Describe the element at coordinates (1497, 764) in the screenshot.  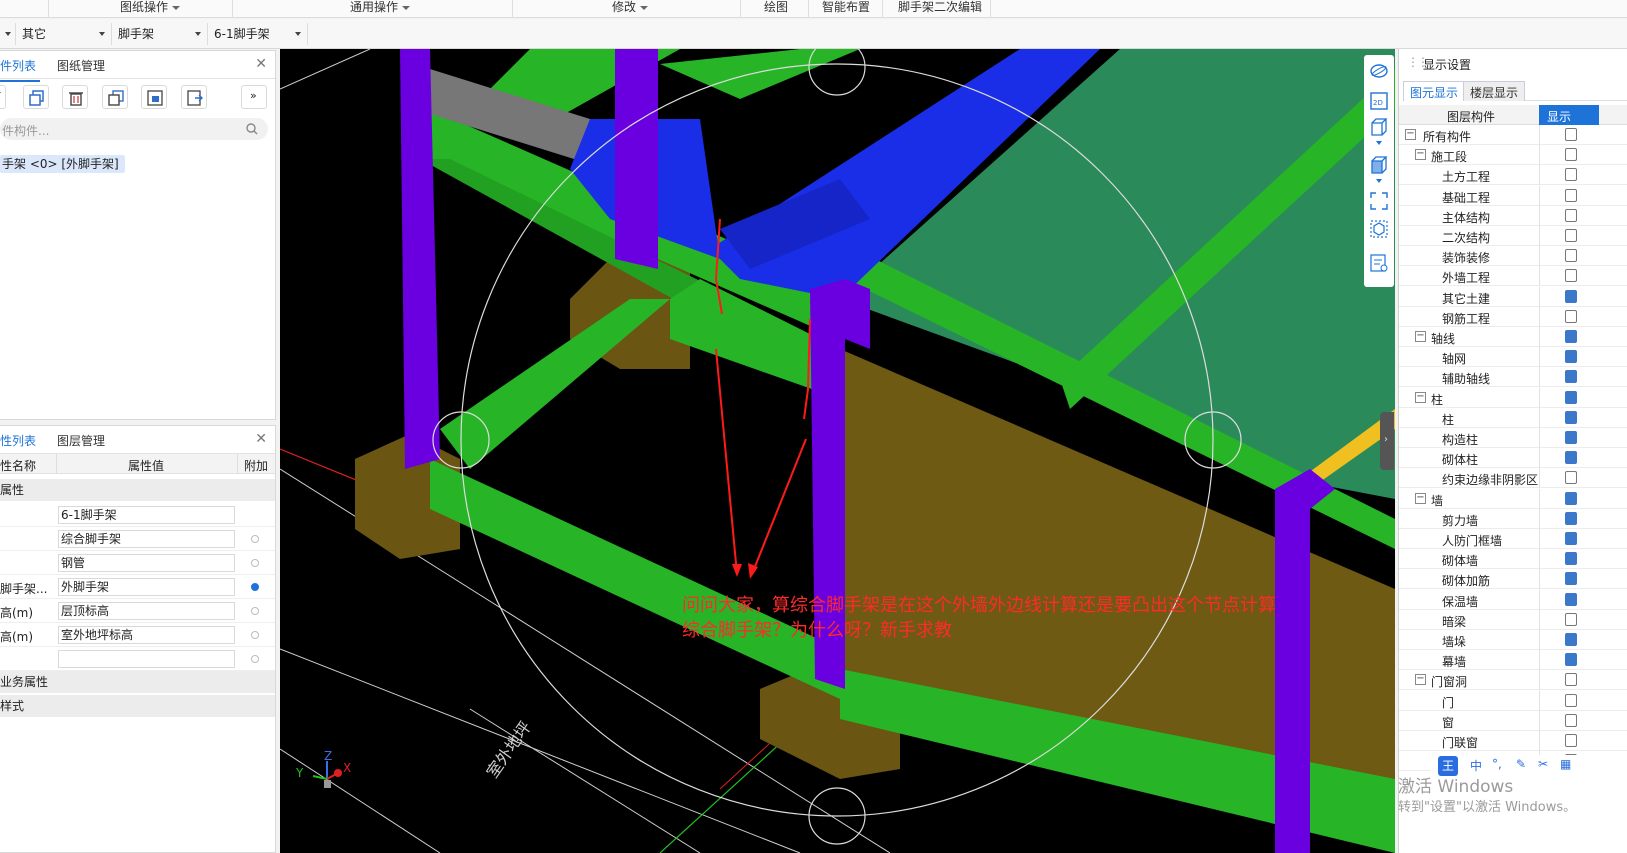
I see `ime-punctuation: °,` at that location.